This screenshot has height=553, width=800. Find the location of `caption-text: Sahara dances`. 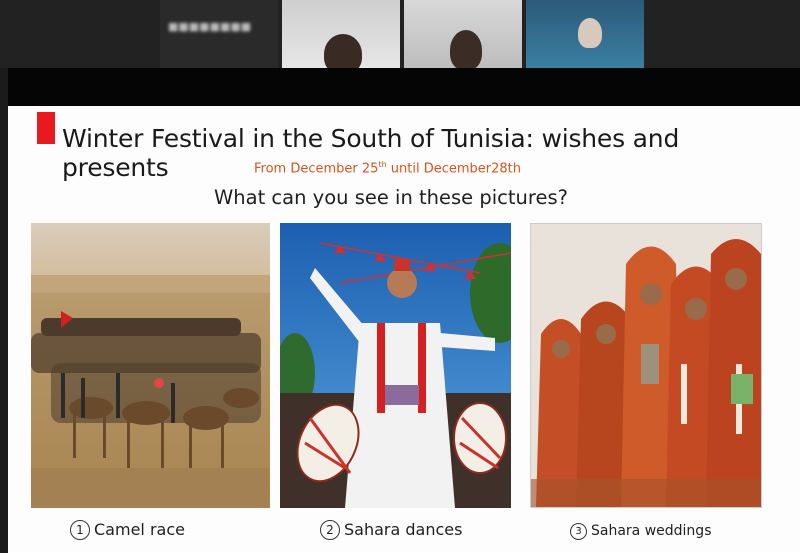

caption-text: Sahara dances is located at coordinates (403, 529).